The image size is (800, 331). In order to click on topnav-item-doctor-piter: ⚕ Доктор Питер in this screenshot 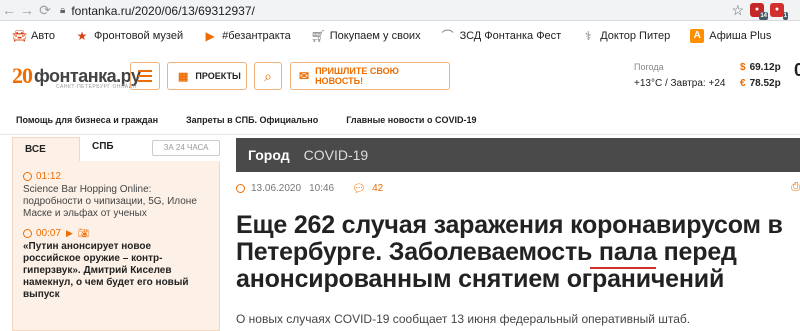, I will do `click(625, 36)`.